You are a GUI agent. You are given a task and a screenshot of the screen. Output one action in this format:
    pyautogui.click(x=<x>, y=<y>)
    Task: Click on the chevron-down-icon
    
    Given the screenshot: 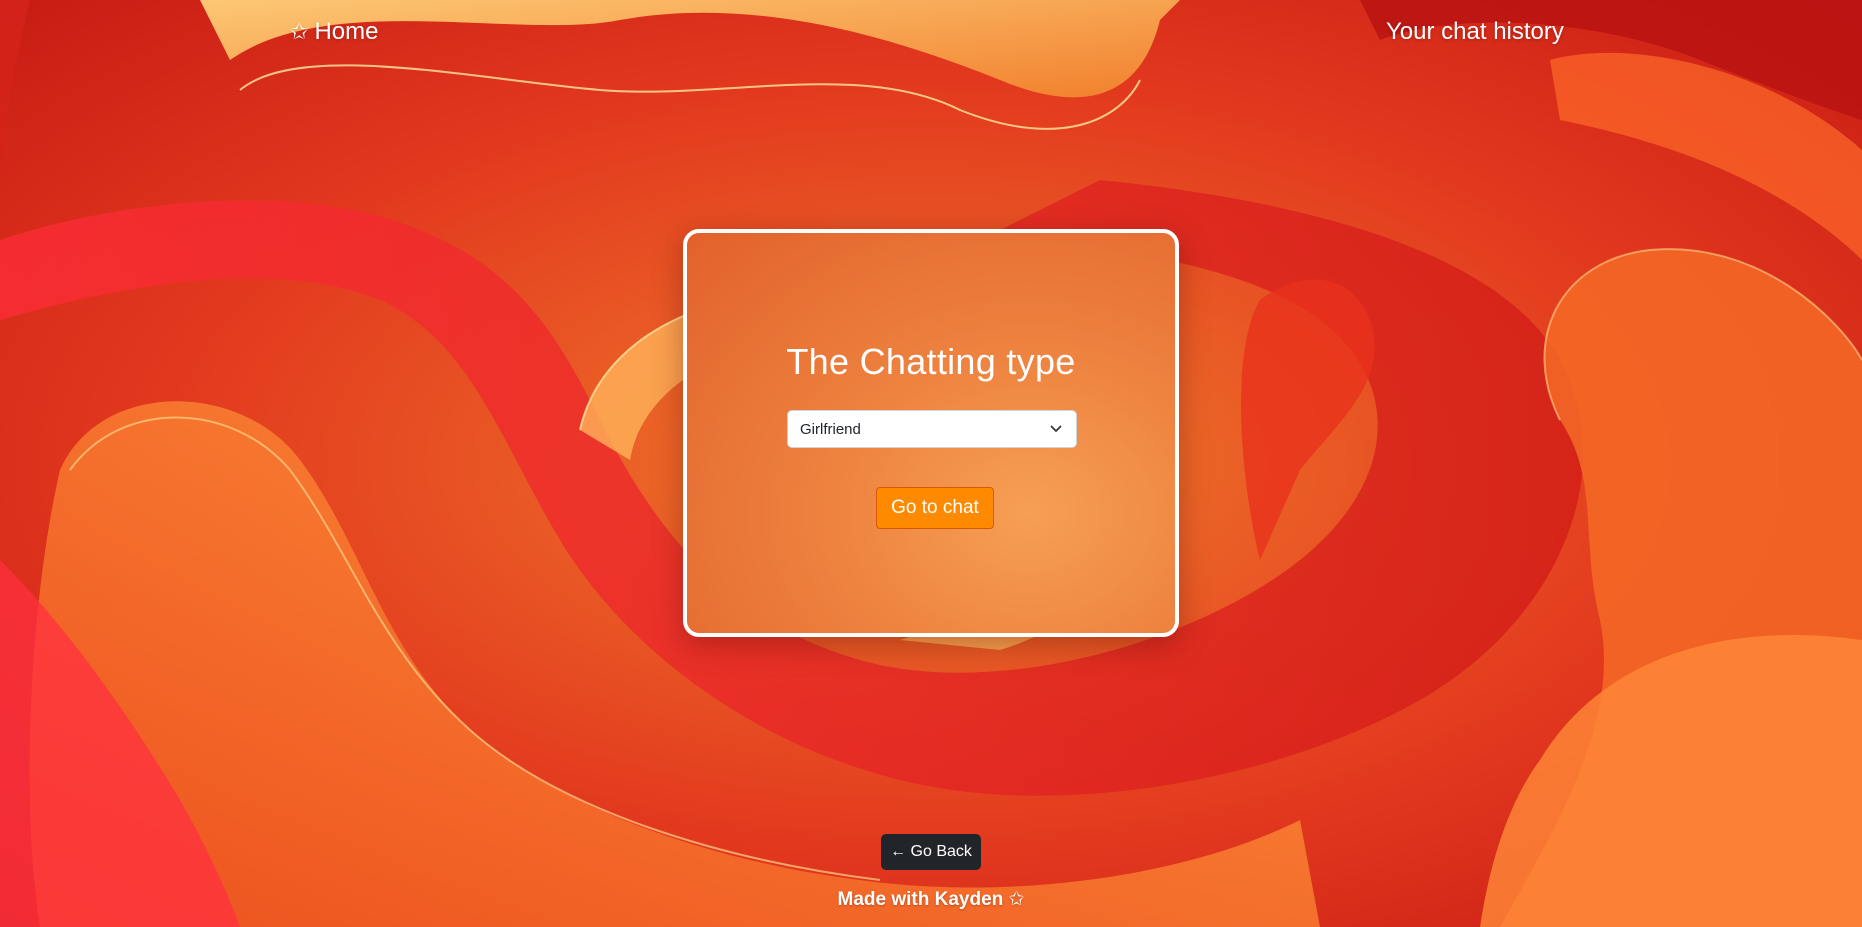 What is the action you would take?
    pyautogui.click(x=1056, y=428)
    